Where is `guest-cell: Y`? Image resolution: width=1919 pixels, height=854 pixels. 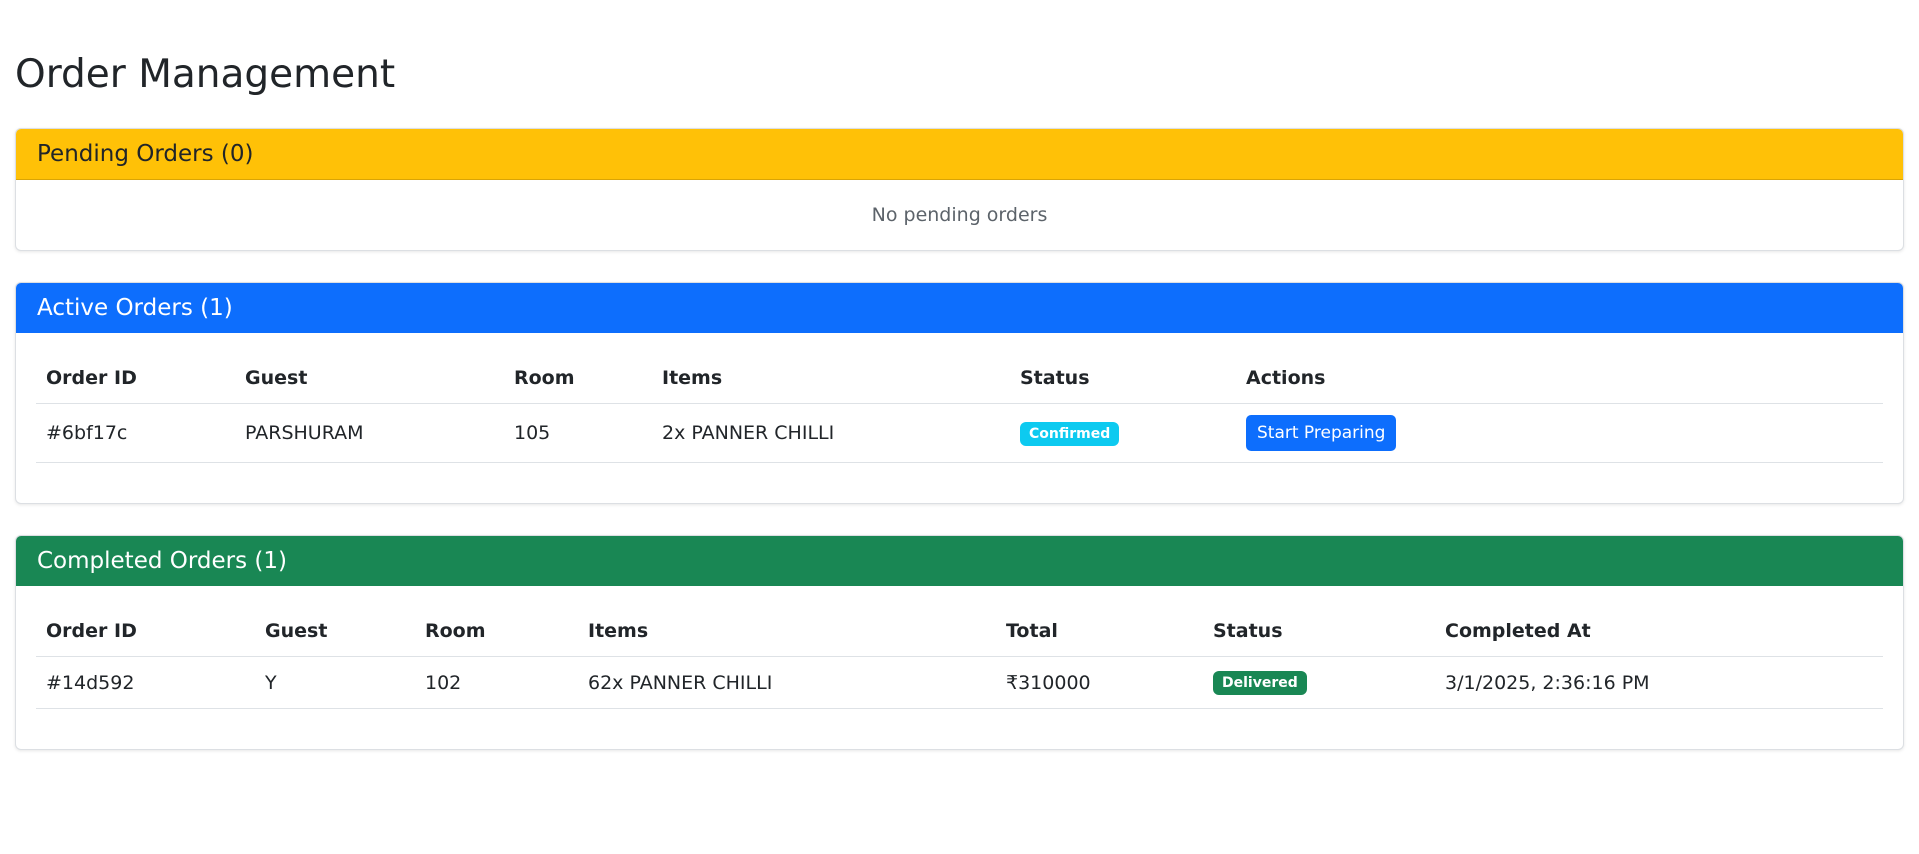 guest-cell: Y is located at coordinates (335, 682).